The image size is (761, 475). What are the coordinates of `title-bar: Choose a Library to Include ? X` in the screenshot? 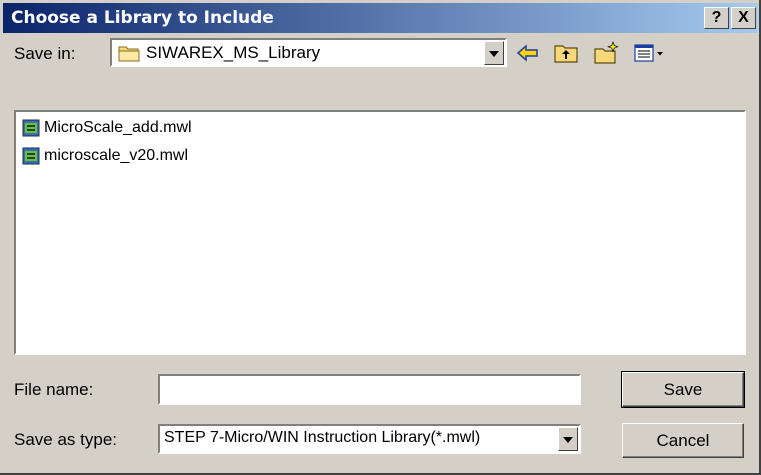 It's located at (380, 18).